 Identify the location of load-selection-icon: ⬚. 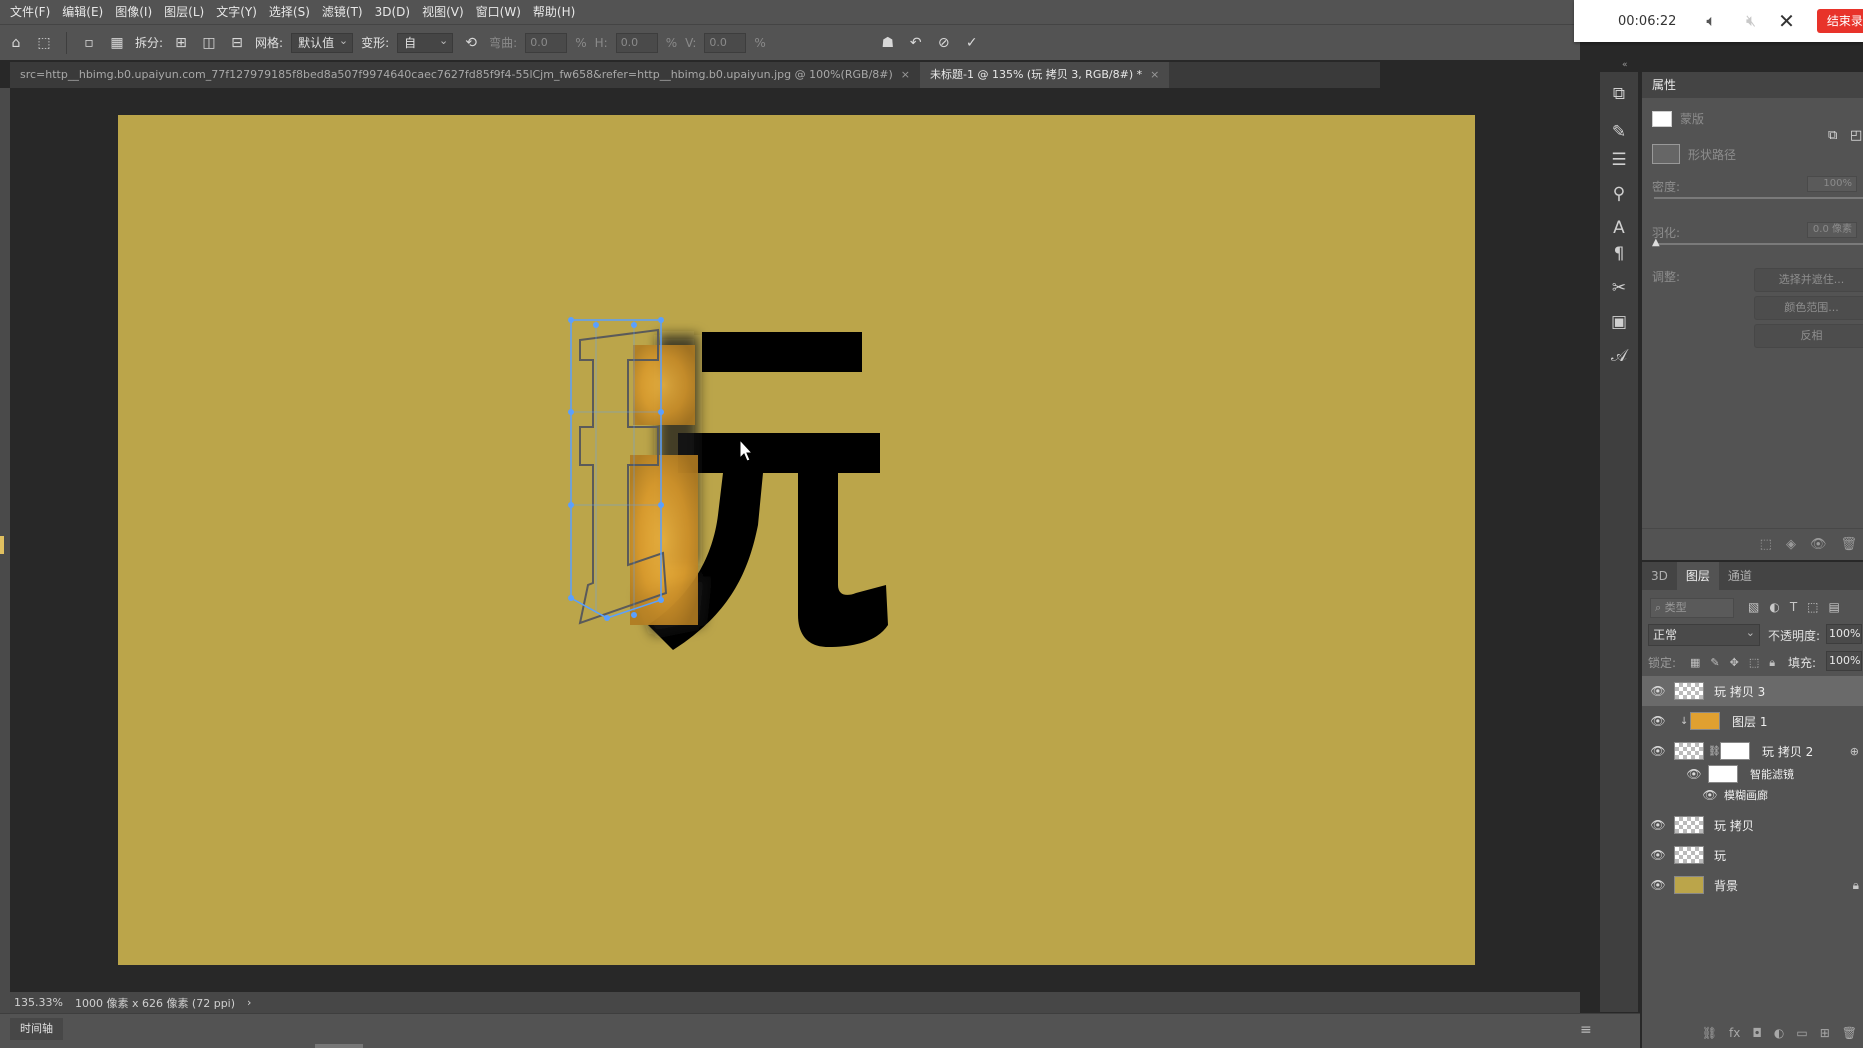
(1766, 544).